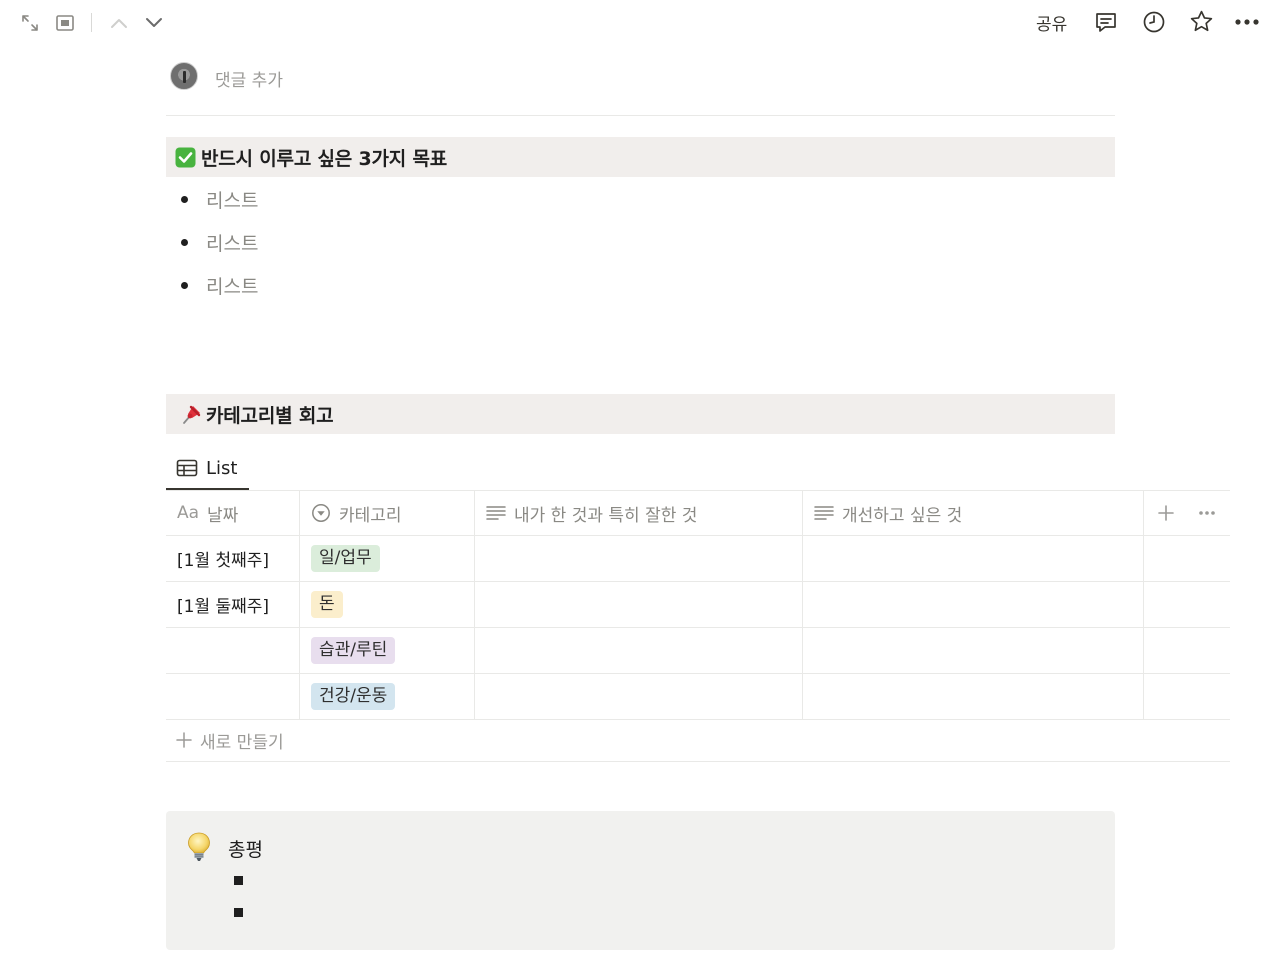  Describe the element at coordinates (1154, 22) in the screenshot. I see `clock-icon` at that location.